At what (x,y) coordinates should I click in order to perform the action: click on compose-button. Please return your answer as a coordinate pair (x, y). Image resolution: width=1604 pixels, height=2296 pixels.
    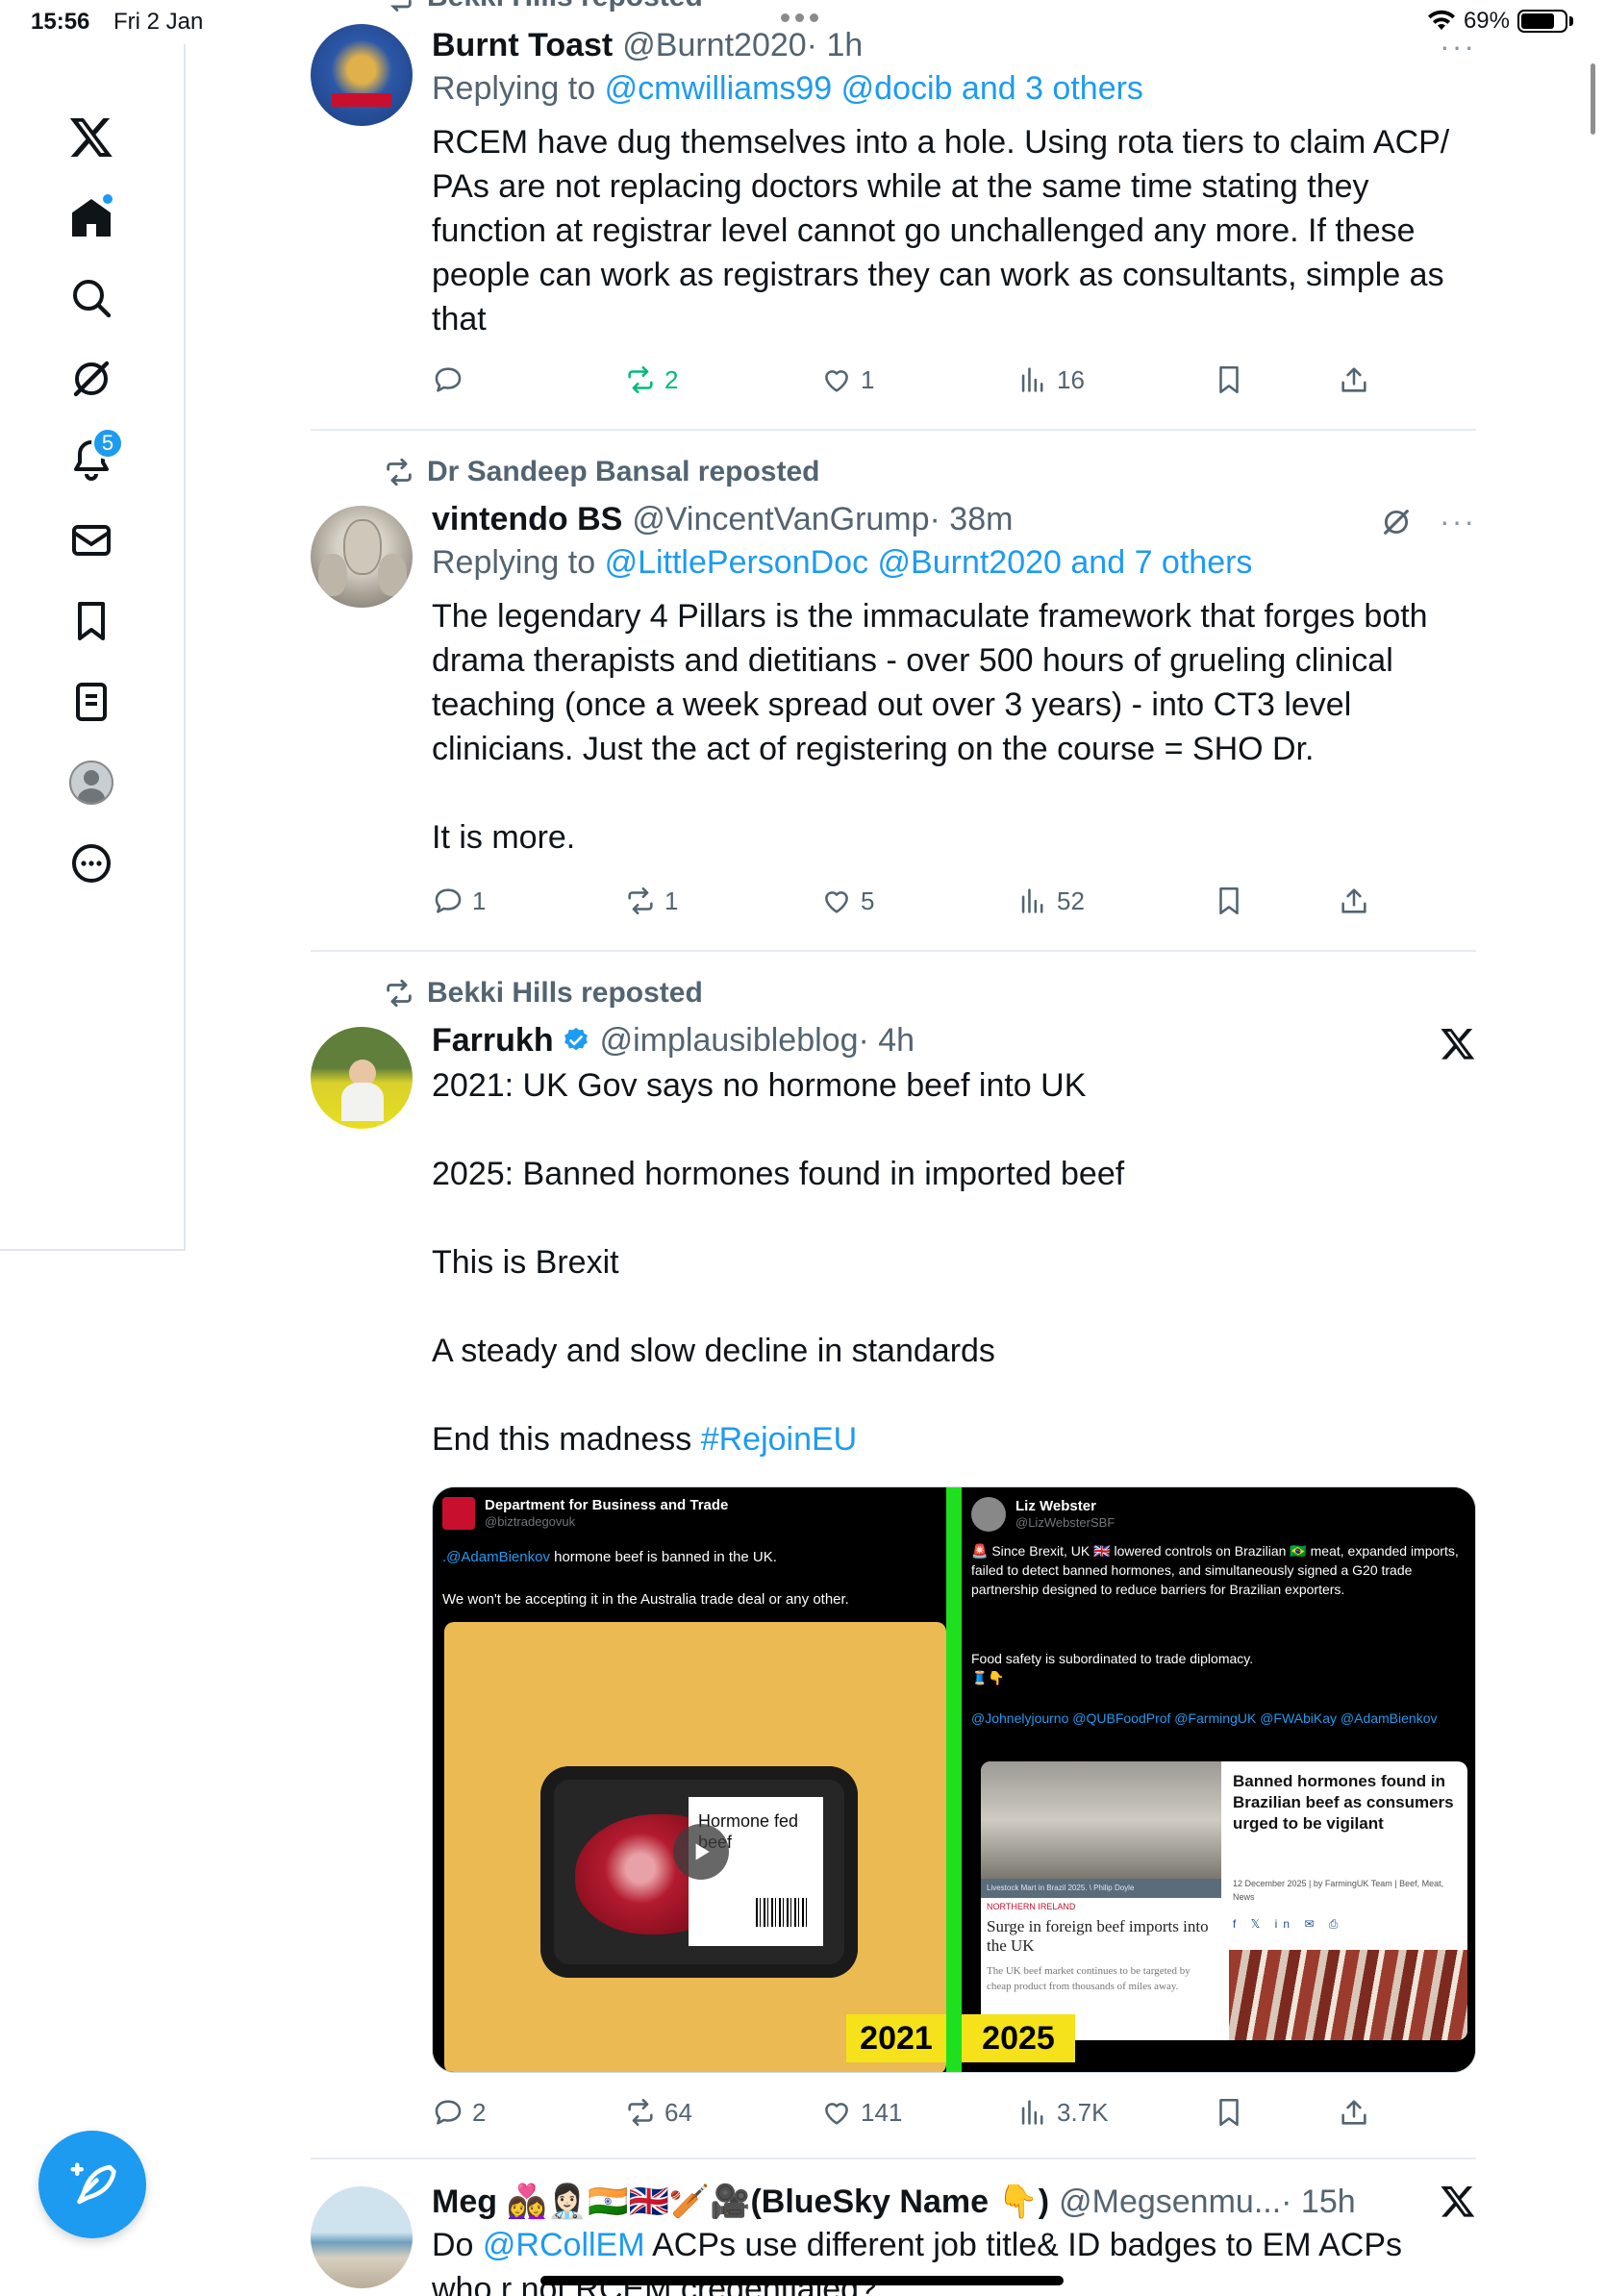
    Looking at the image, I should click on (92, 2184).